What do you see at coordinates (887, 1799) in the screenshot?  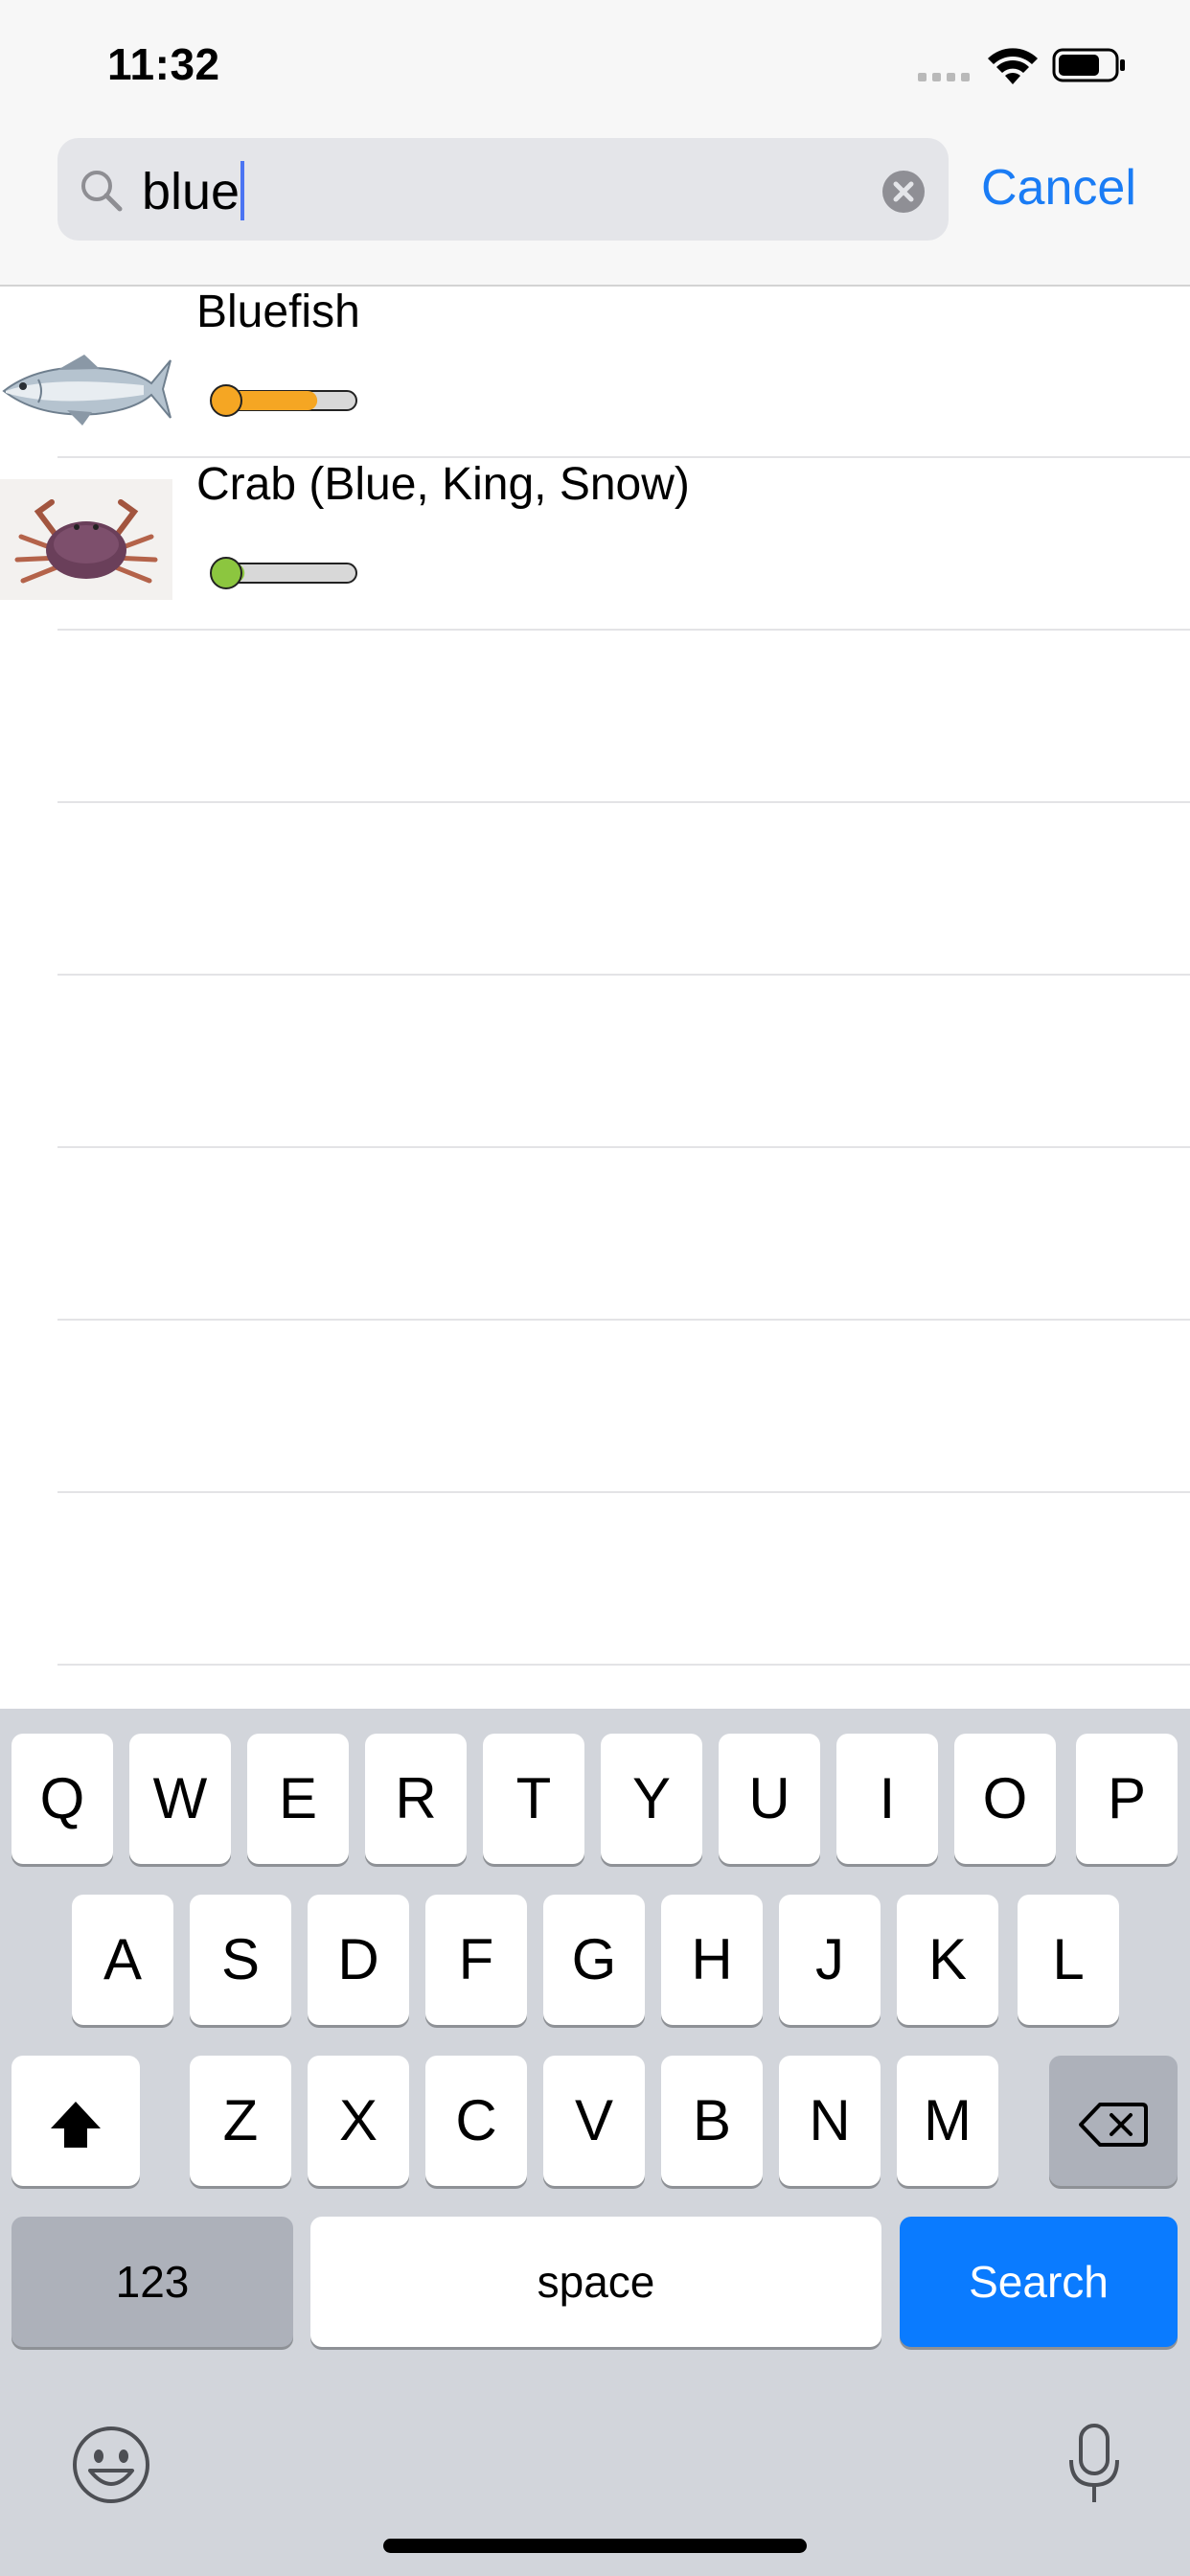 I see `key-i: I` at bounding box center [887, 1799].